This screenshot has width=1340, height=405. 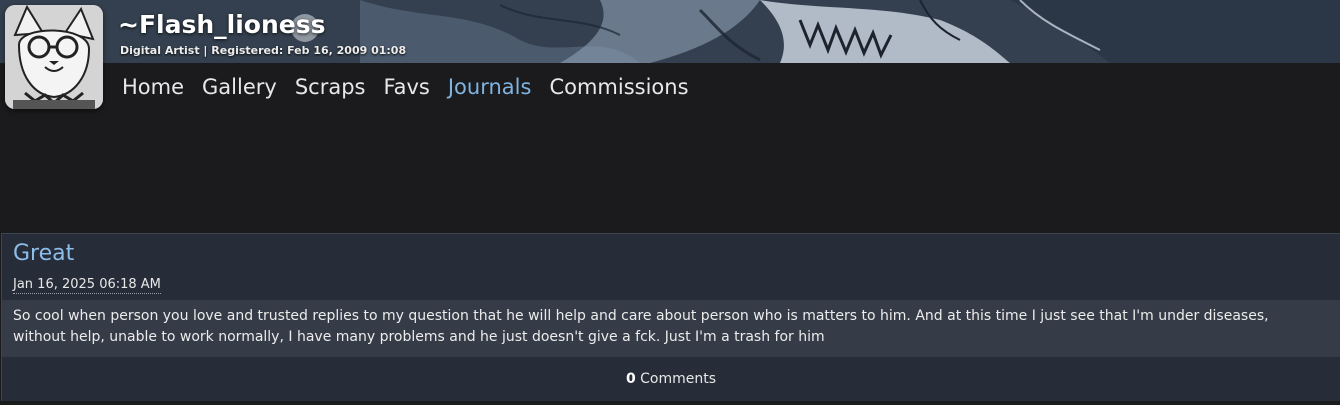 What do you see at coordinates (406, 87) in the screenshot?
I see `nav-favs: Favs` at bounding box center [406, 87].